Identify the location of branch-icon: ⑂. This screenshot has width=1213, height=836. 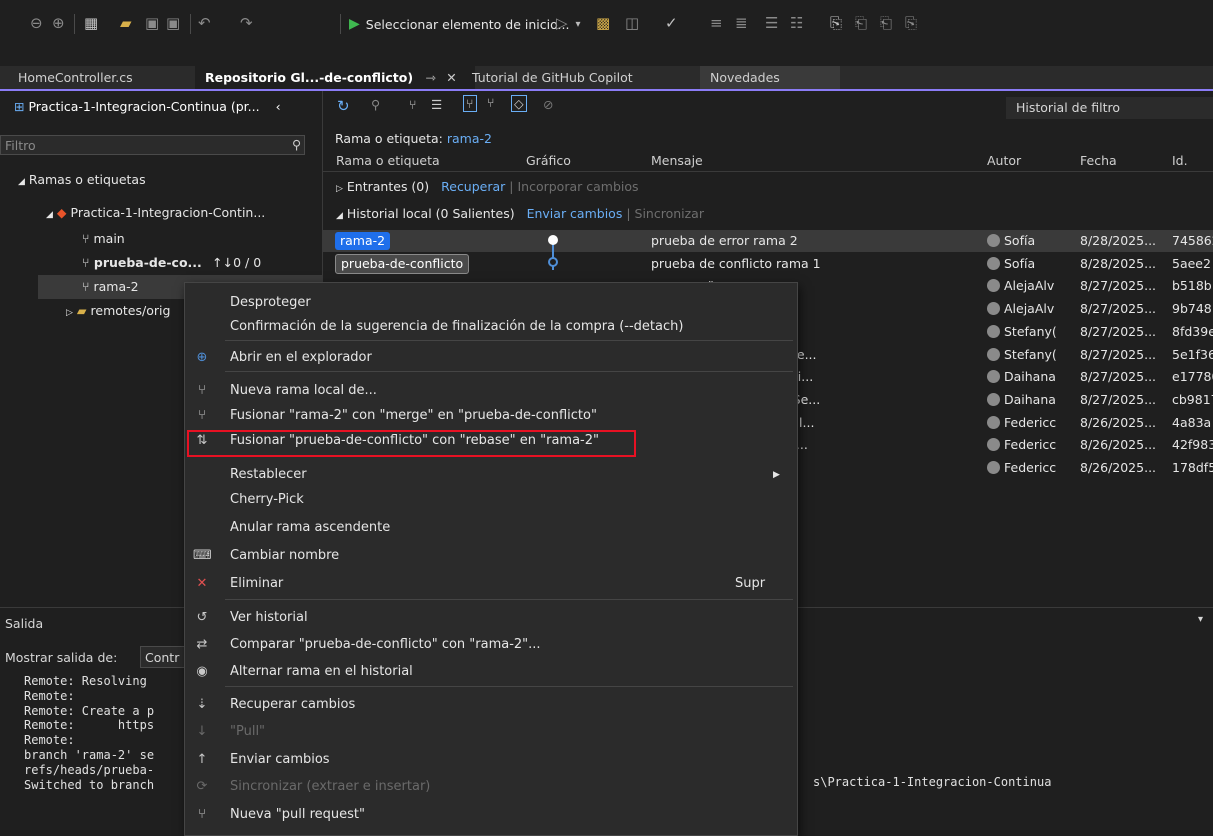
(86, 286).